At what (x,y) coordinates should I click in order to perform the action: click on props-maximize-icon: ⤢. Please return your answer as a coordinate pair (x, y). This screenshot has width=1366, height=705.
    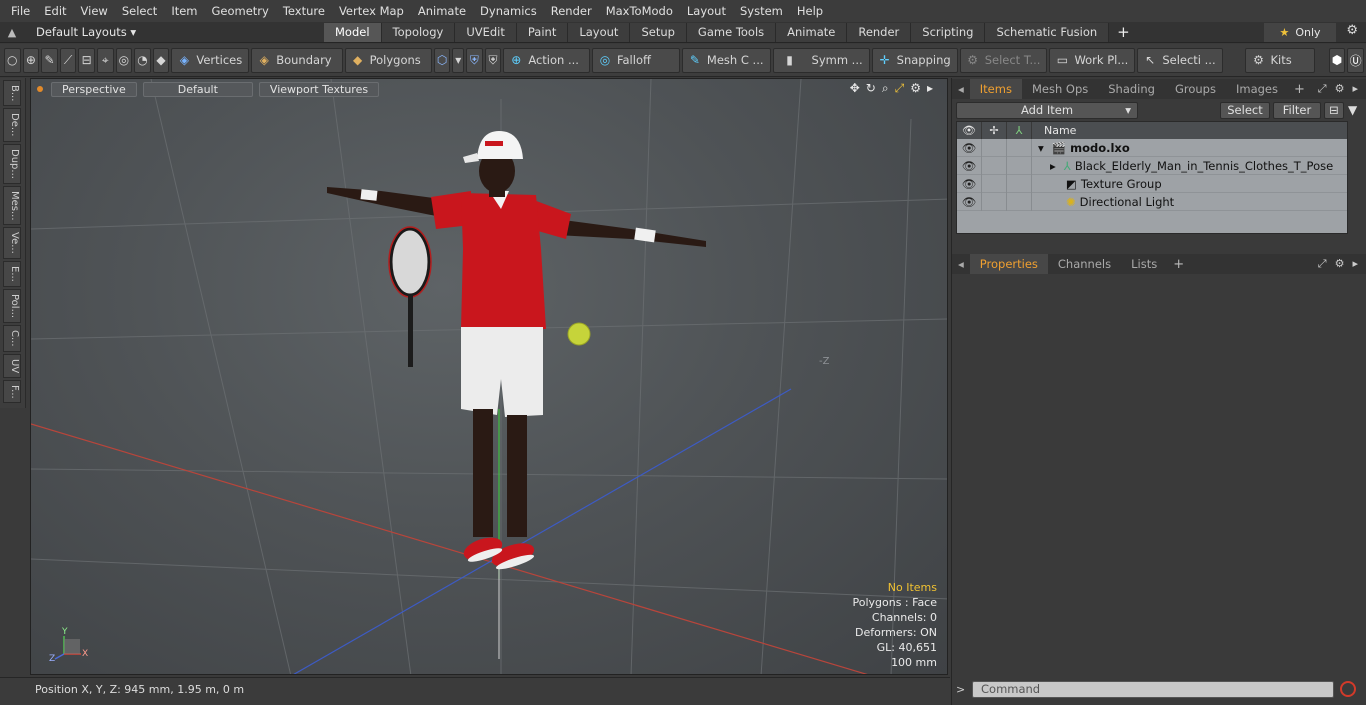
    Looking at the image, I should click on (1322, 264).